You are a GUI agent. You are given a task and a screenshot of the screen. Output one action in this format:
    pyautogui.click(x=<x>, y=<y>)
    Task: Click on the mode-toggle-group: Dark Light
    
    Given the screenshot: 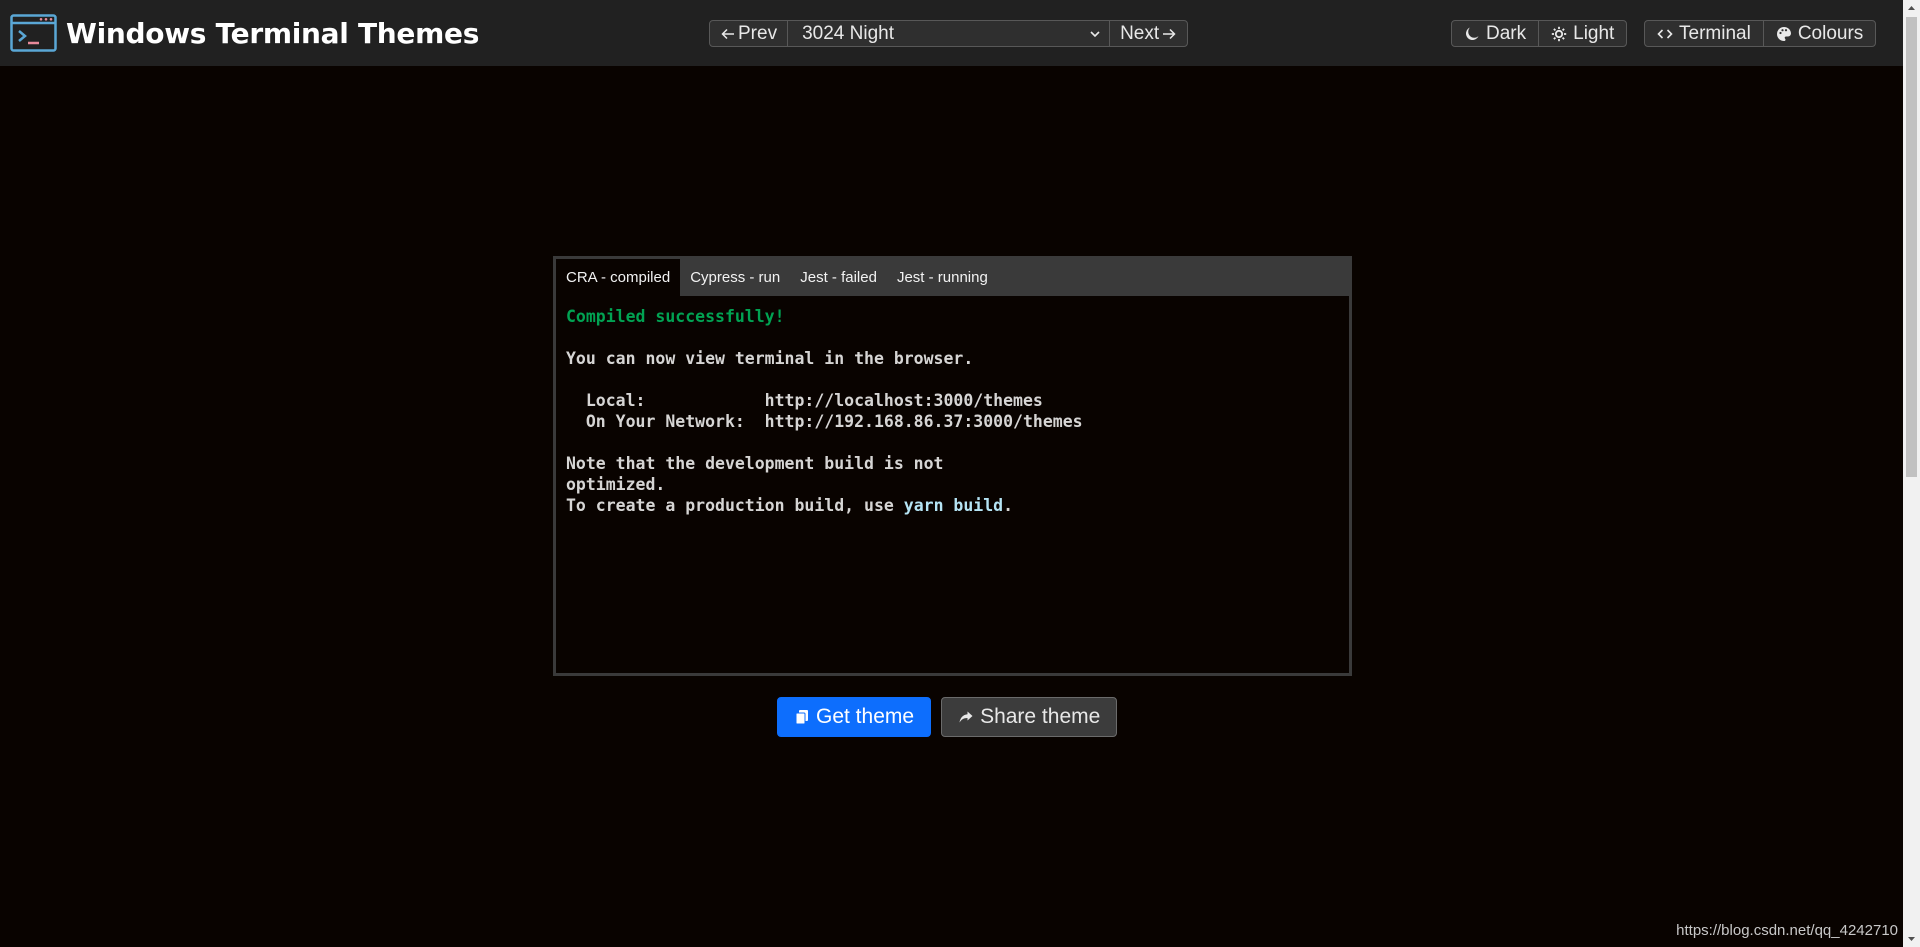 What is the action you would take?
    pyautogui.click(x=1539, y=33)
    